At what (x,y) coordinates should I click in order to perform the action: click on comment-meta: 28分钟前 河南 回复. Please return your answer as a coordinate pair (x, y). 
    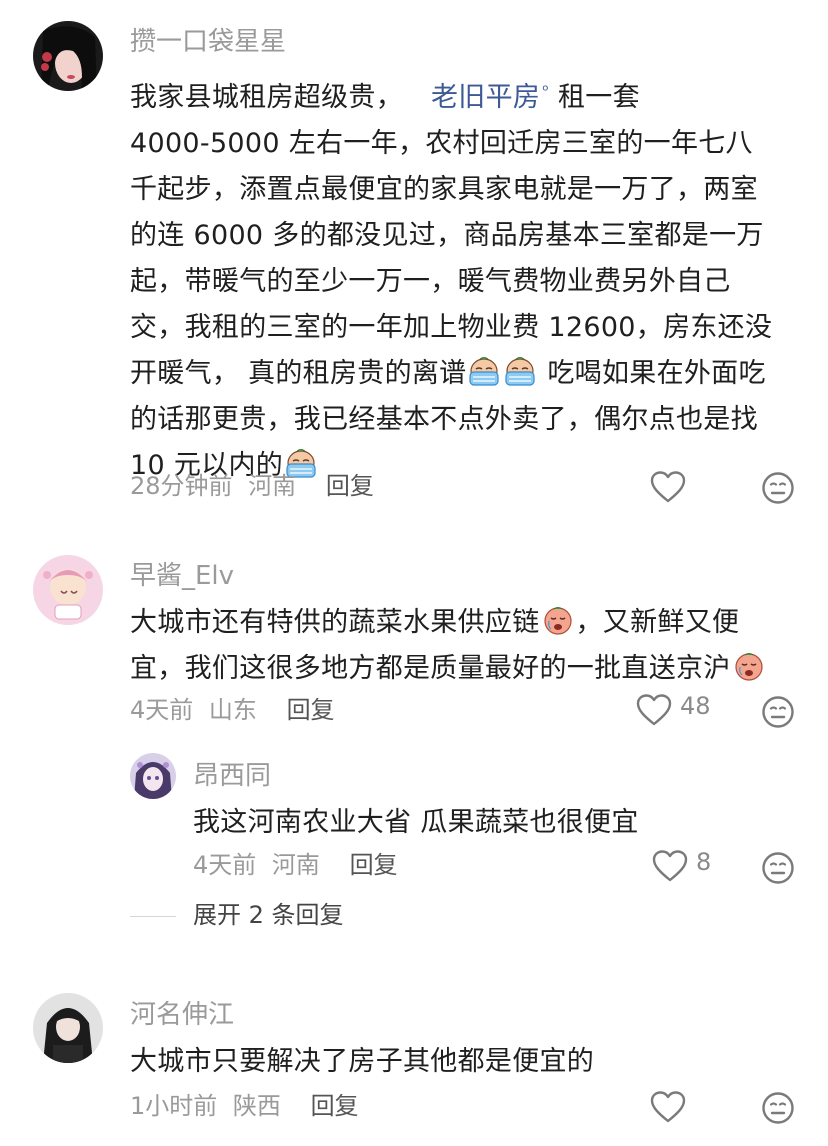
    Looking at the image, I should click on (252, 486).